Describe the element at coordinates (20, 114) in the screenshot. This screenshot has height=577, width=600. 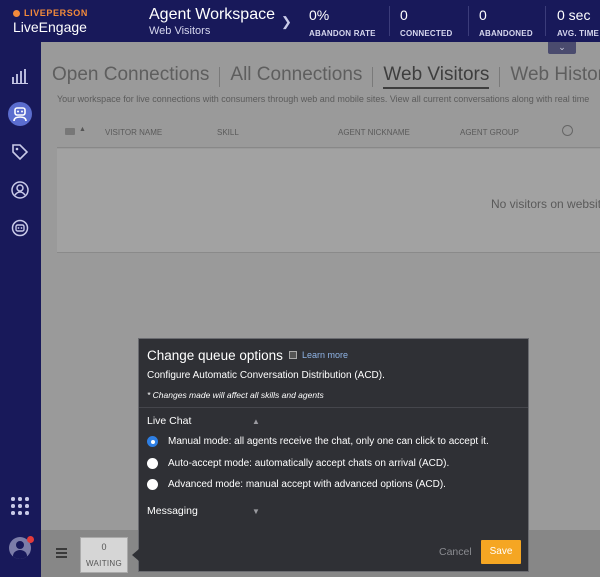
I see `agent-icon` at that location.